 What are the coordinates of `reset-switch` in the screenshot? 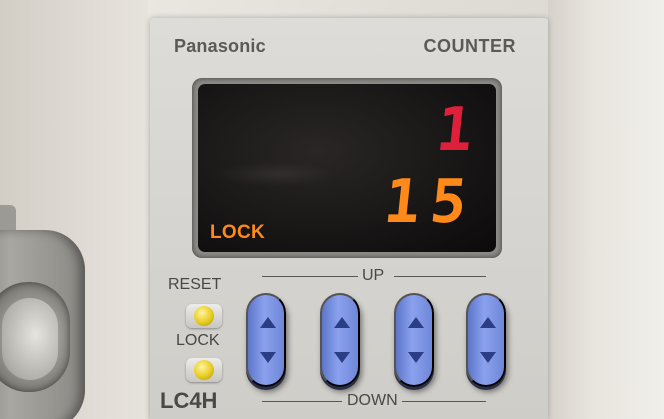 It's located at (204, 316).